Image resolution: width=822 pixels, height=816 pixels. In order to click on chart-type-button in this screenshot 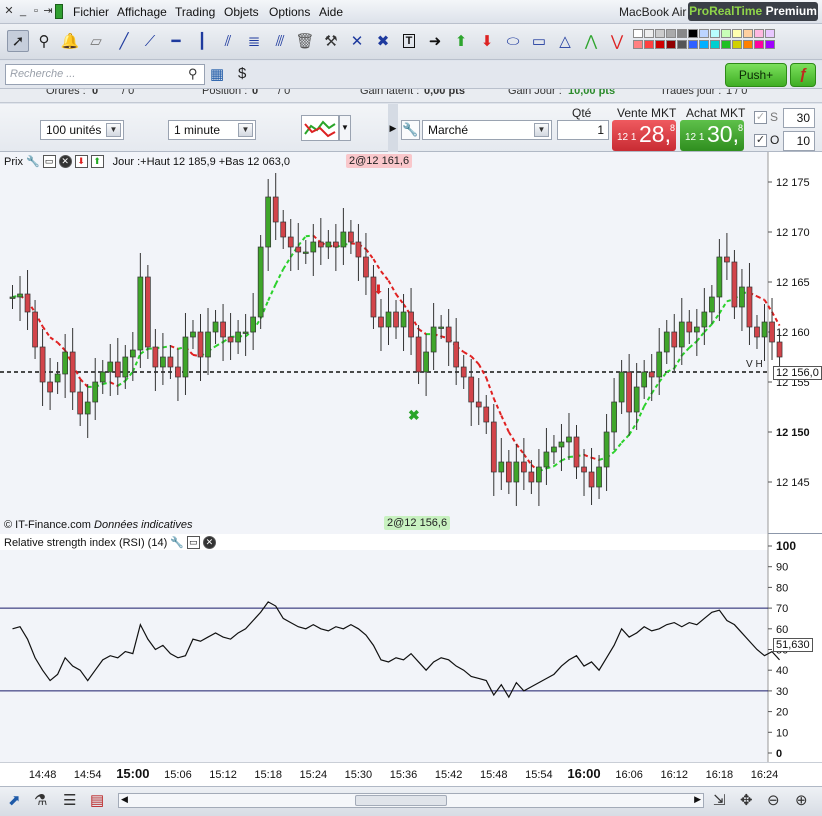, I will do `click(320, 128)`.